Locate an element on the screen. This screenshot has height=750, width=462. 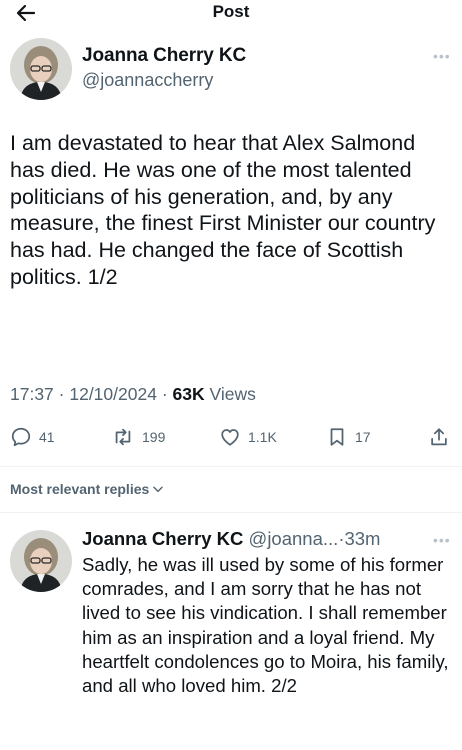
top-bar: Post is located at coordinates (231, 14).